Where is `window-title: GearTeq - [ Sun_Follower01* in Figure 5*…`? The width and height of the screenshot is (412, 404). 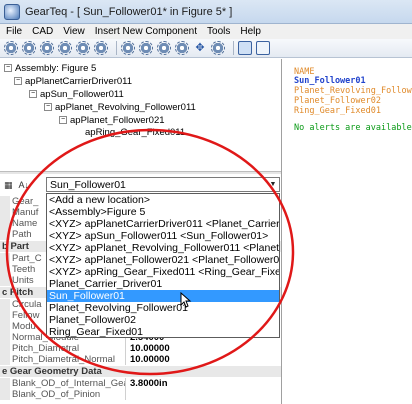
window-title: GearTeq - [ Sun_Follower01* in Figure 5*… is located at coordinates (129, 11).